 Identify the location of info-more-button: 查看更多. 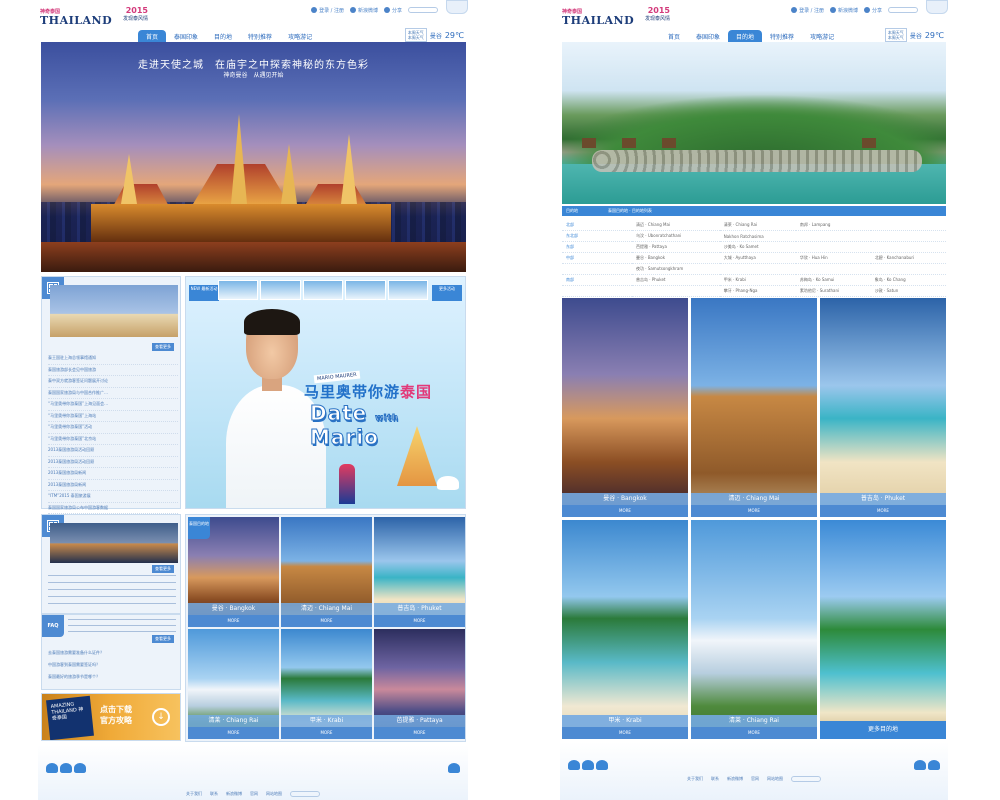
(163, 569).